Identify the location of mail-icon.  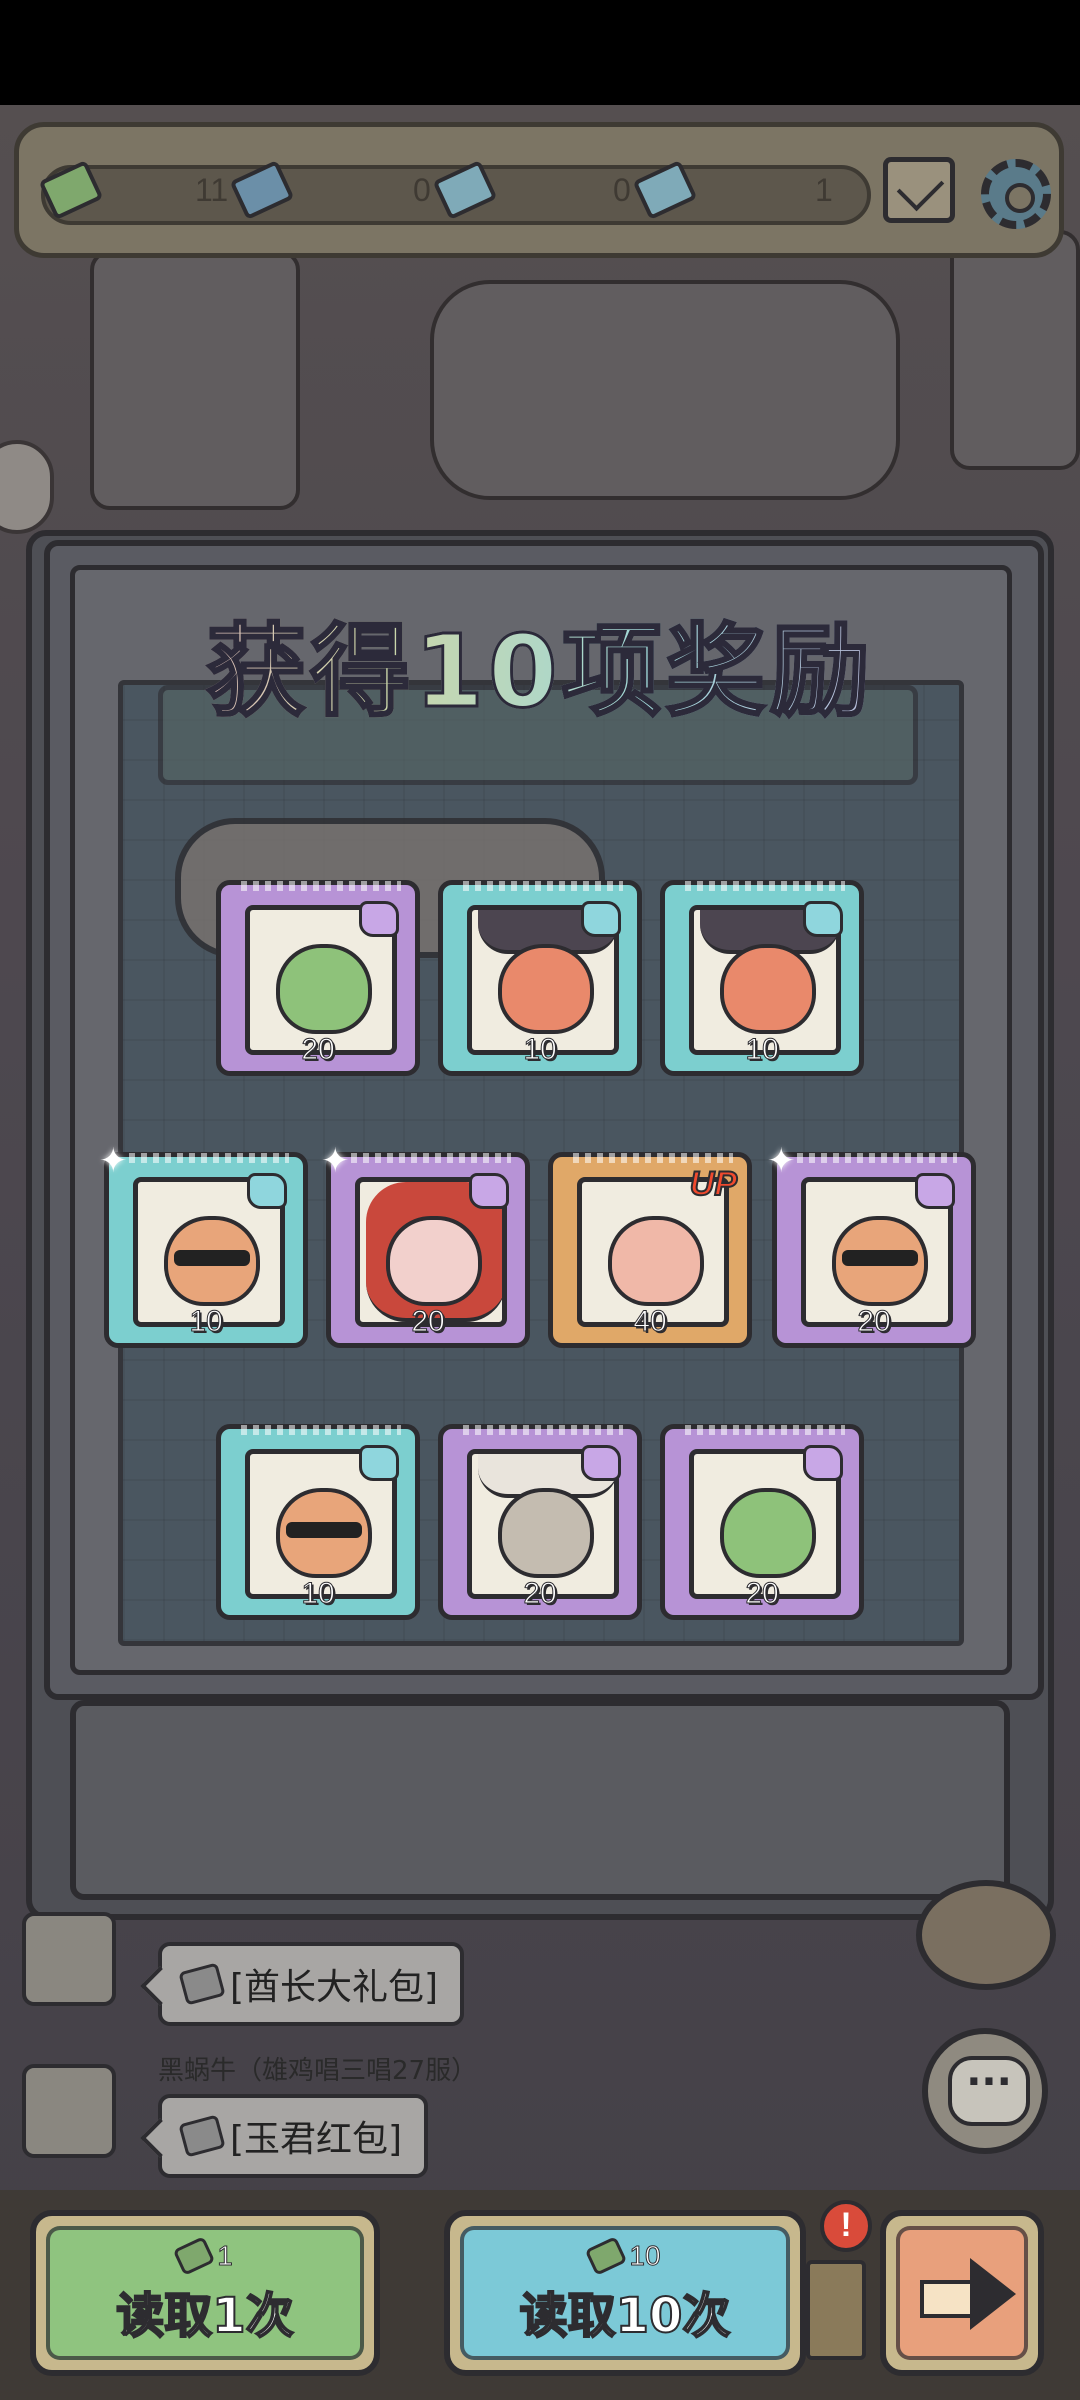
(919, 190).